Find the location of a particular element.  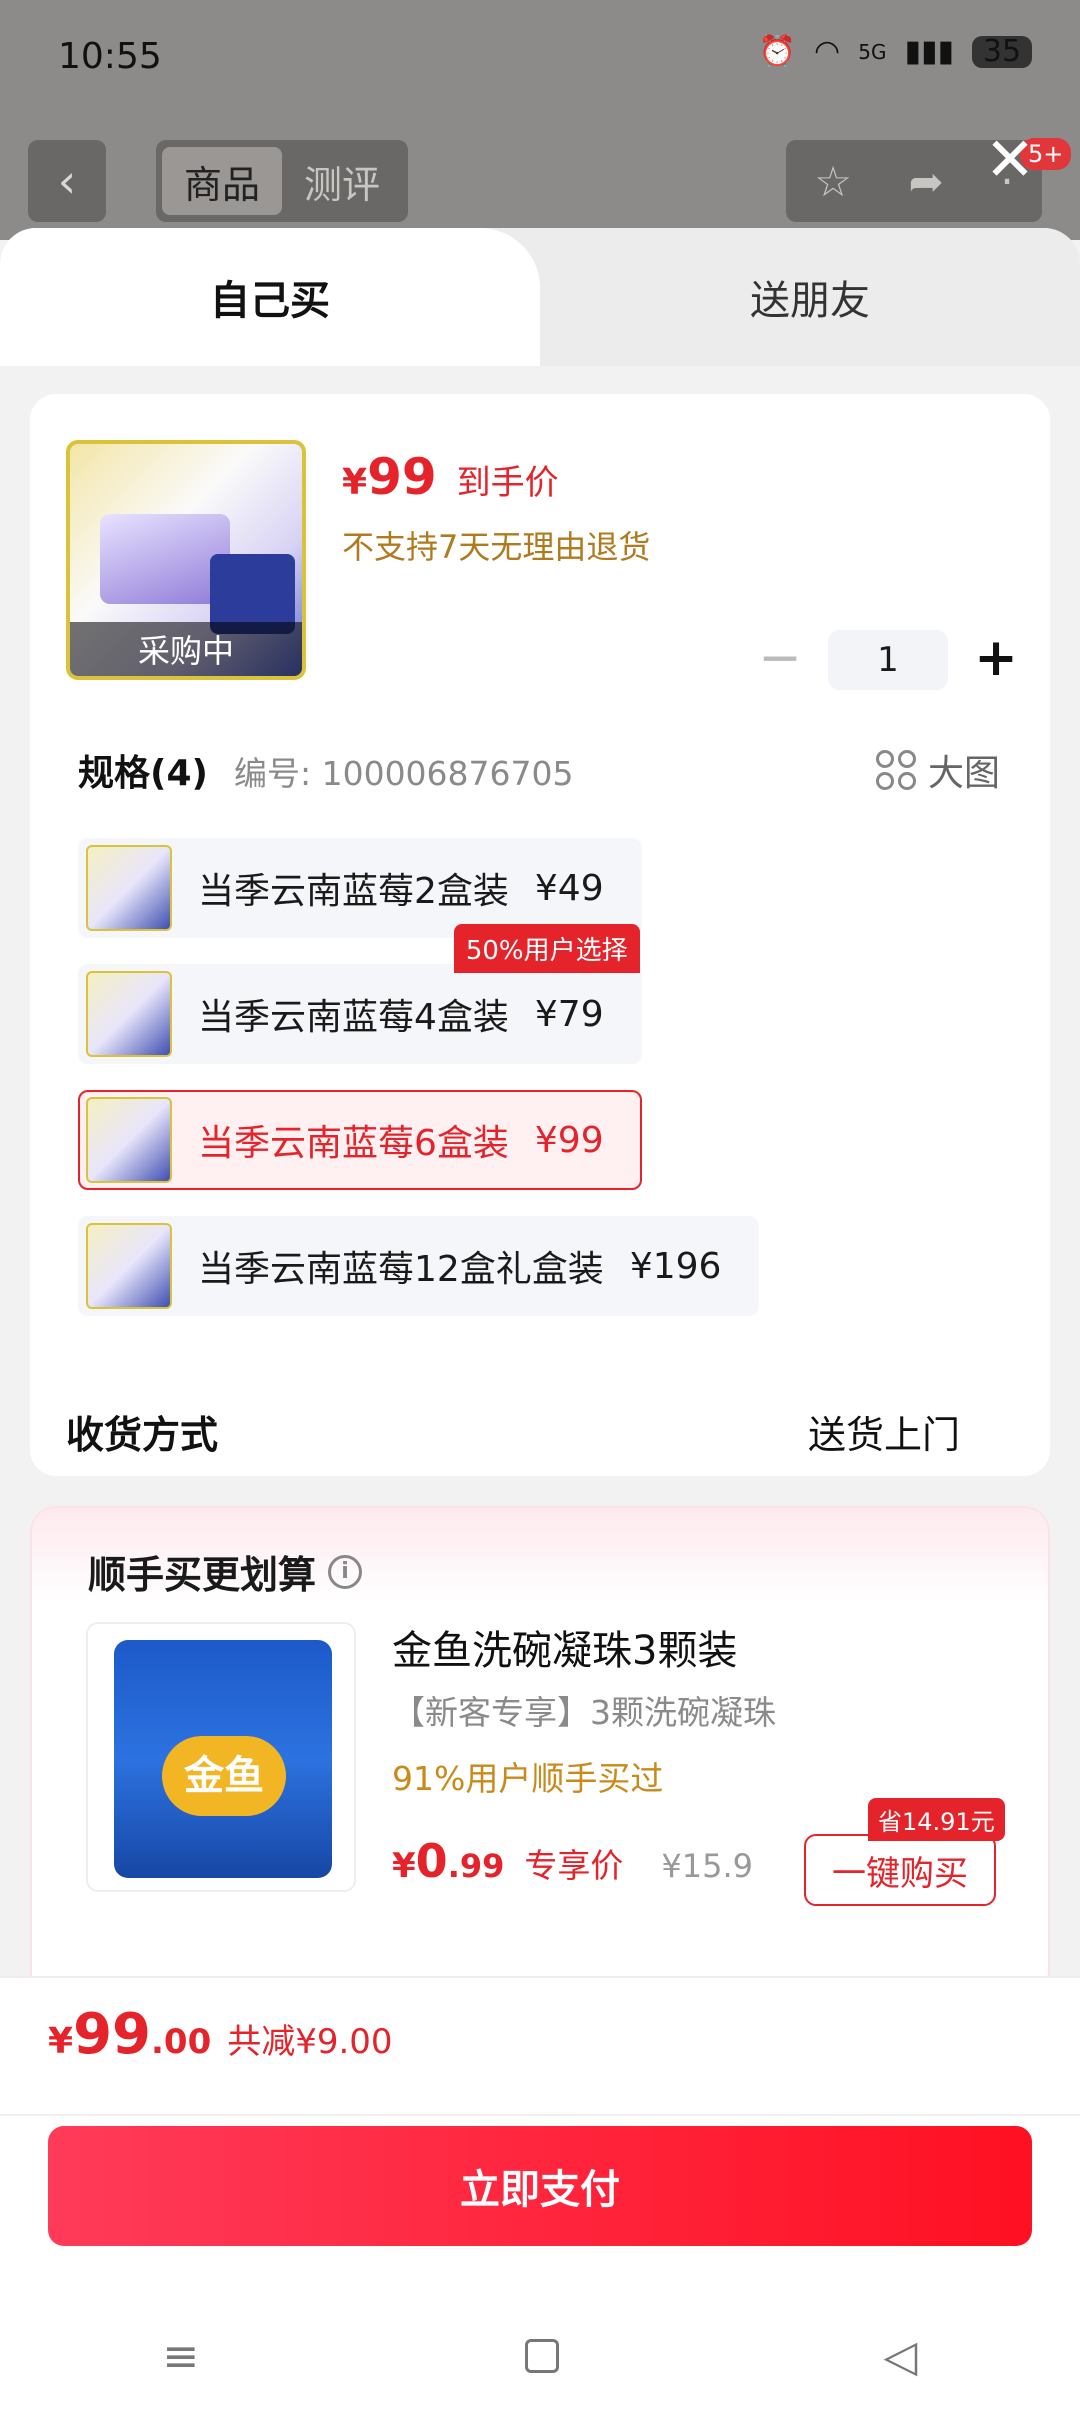

spec-title: 规格(4) is located at coordinates (143, 773).